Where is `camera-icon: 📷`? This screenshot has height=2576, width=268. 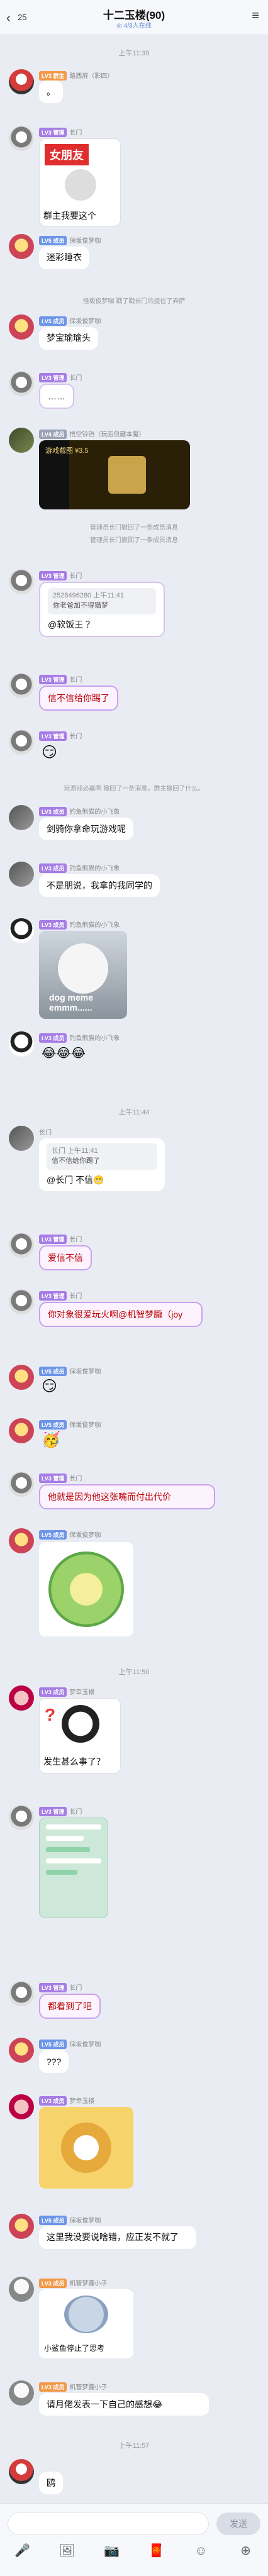
camera-icon: 📷 is located at coordinates (112, 2551).